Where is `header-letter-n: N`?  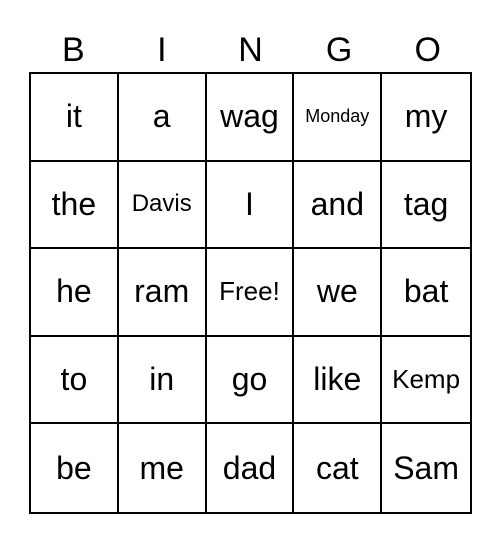
header-letter-n: N is located at coordinates (250, 50).